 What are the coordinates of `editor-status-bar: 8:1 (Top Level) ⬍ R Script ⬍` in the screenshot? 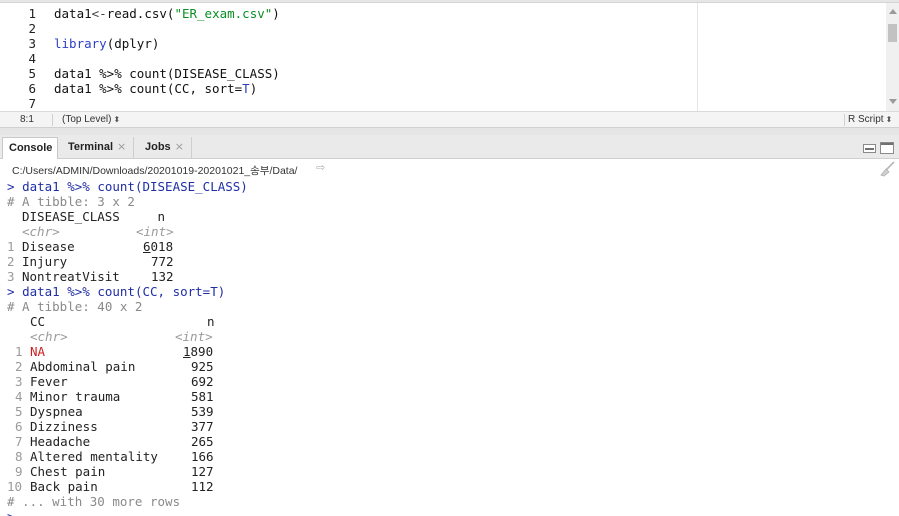 It's located at (449, 119).